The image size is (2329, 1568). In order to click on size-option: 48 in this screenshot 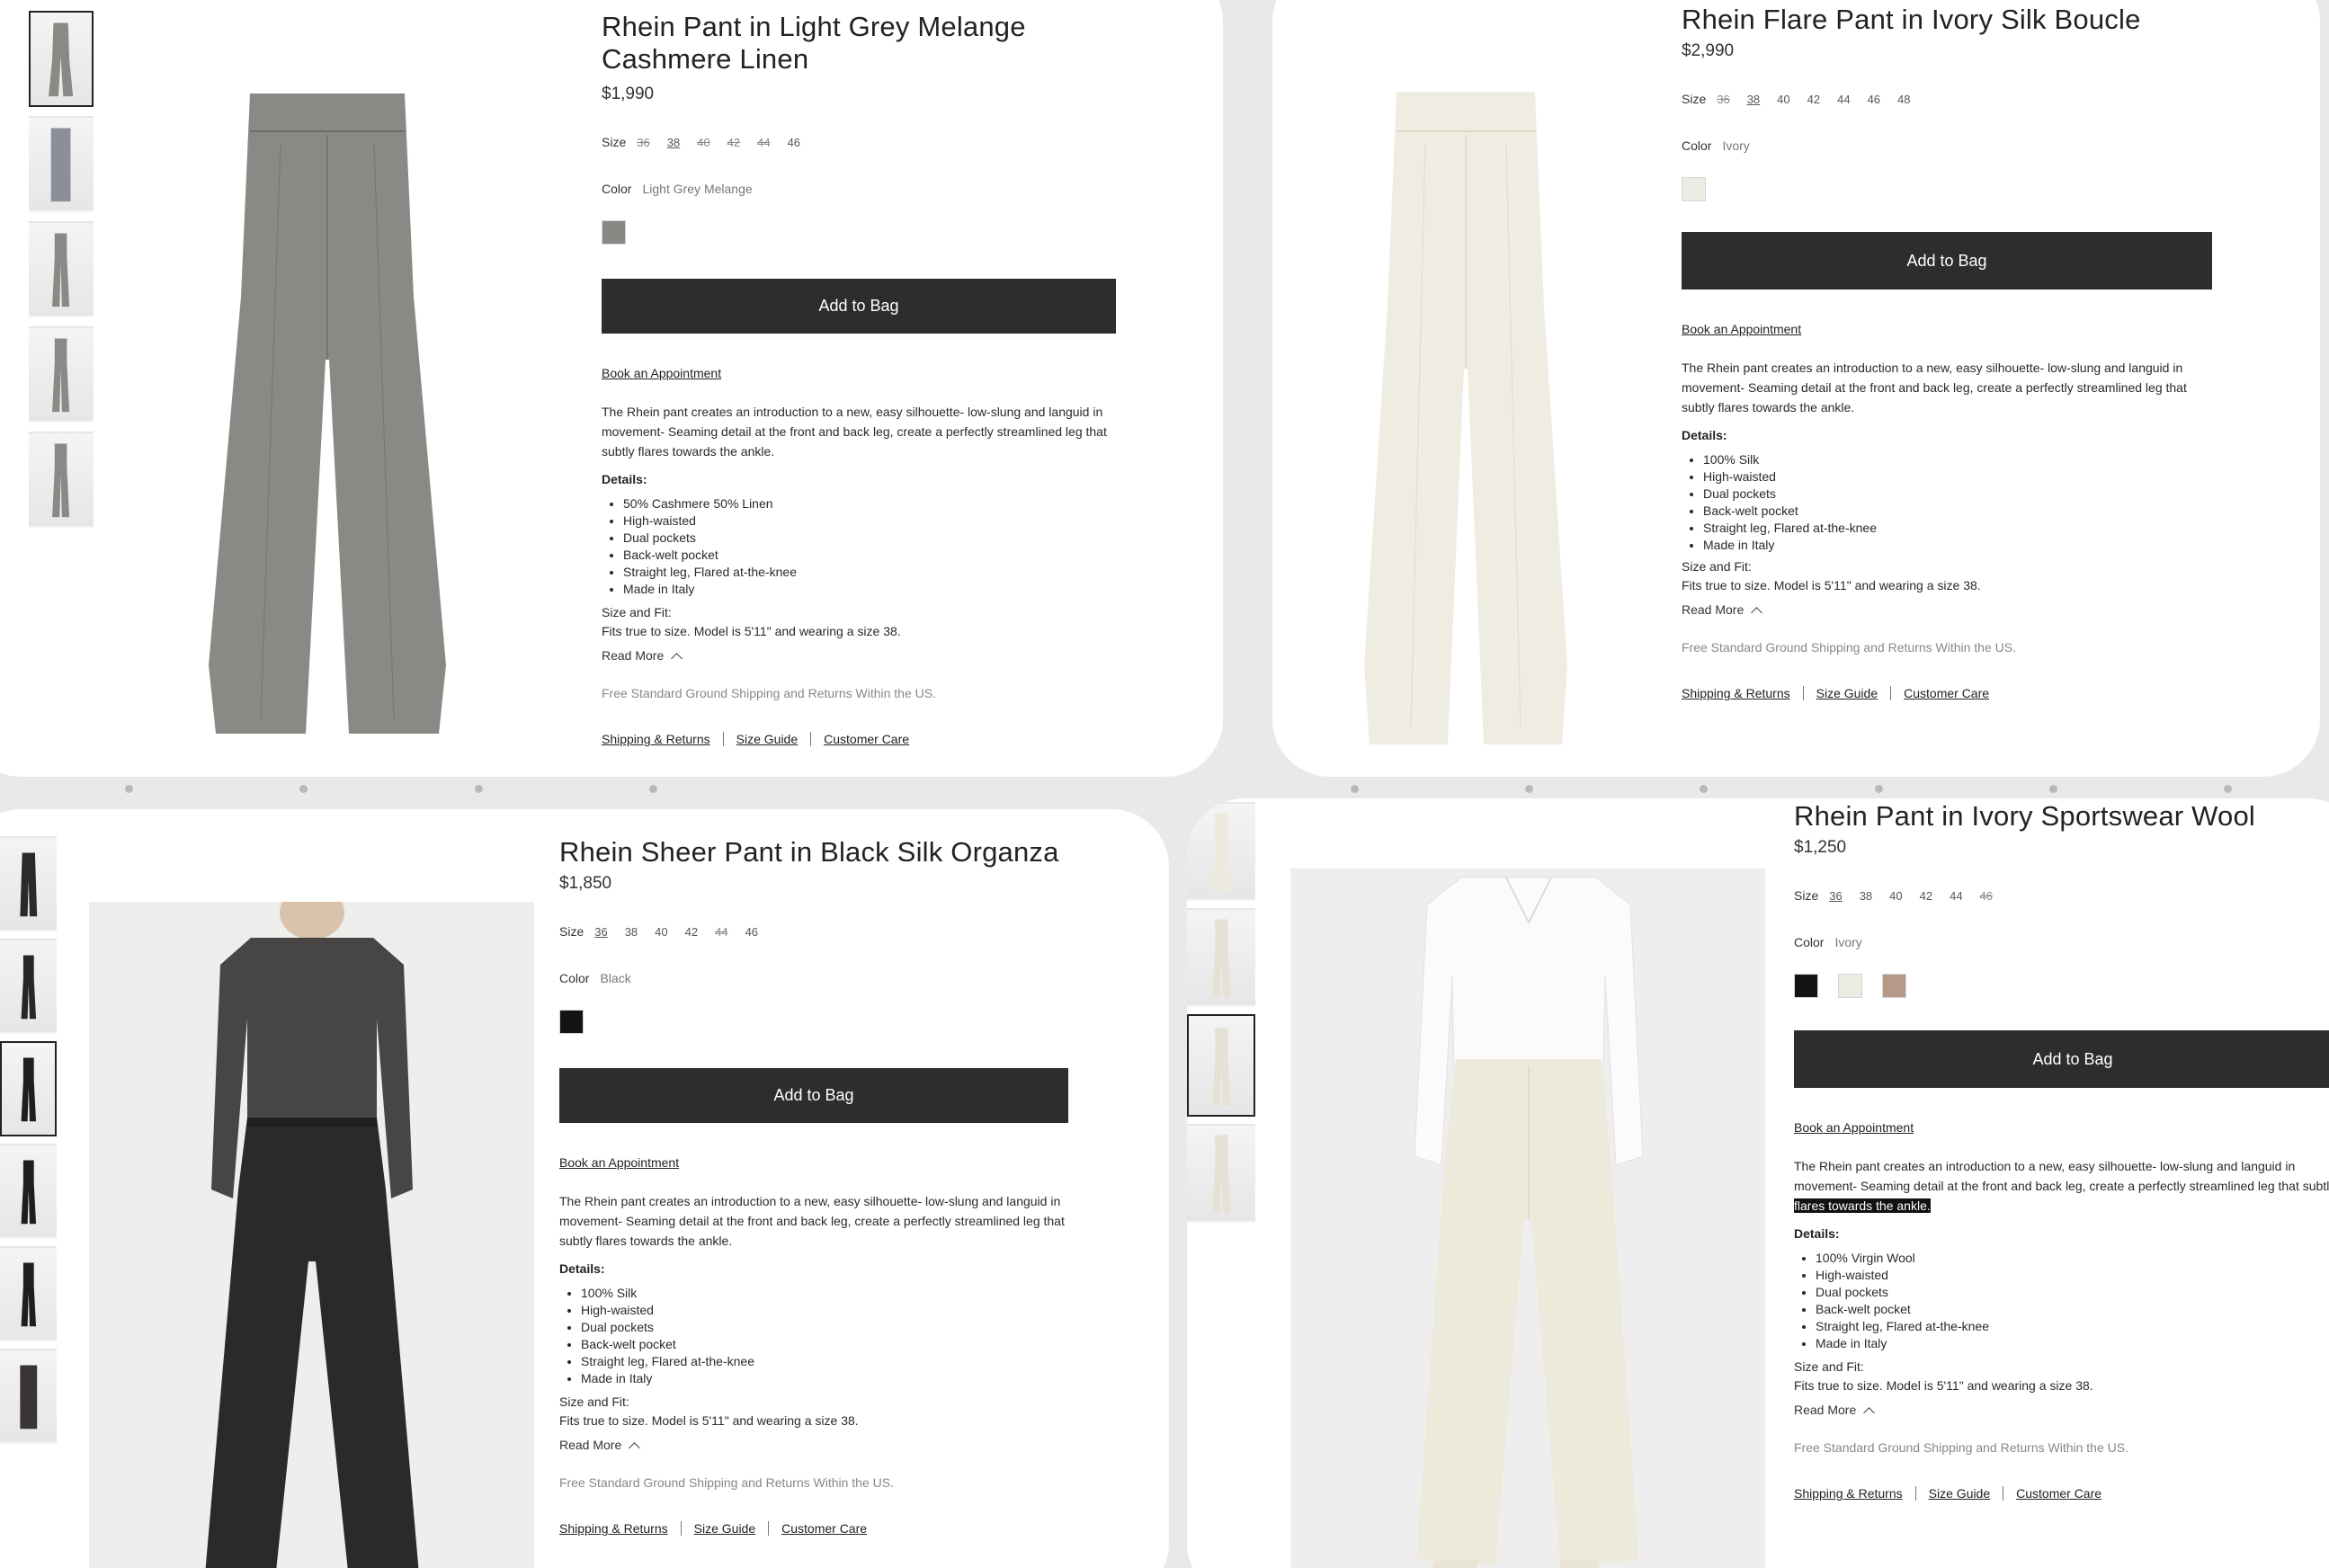, I will do `click(1904, 100)`.